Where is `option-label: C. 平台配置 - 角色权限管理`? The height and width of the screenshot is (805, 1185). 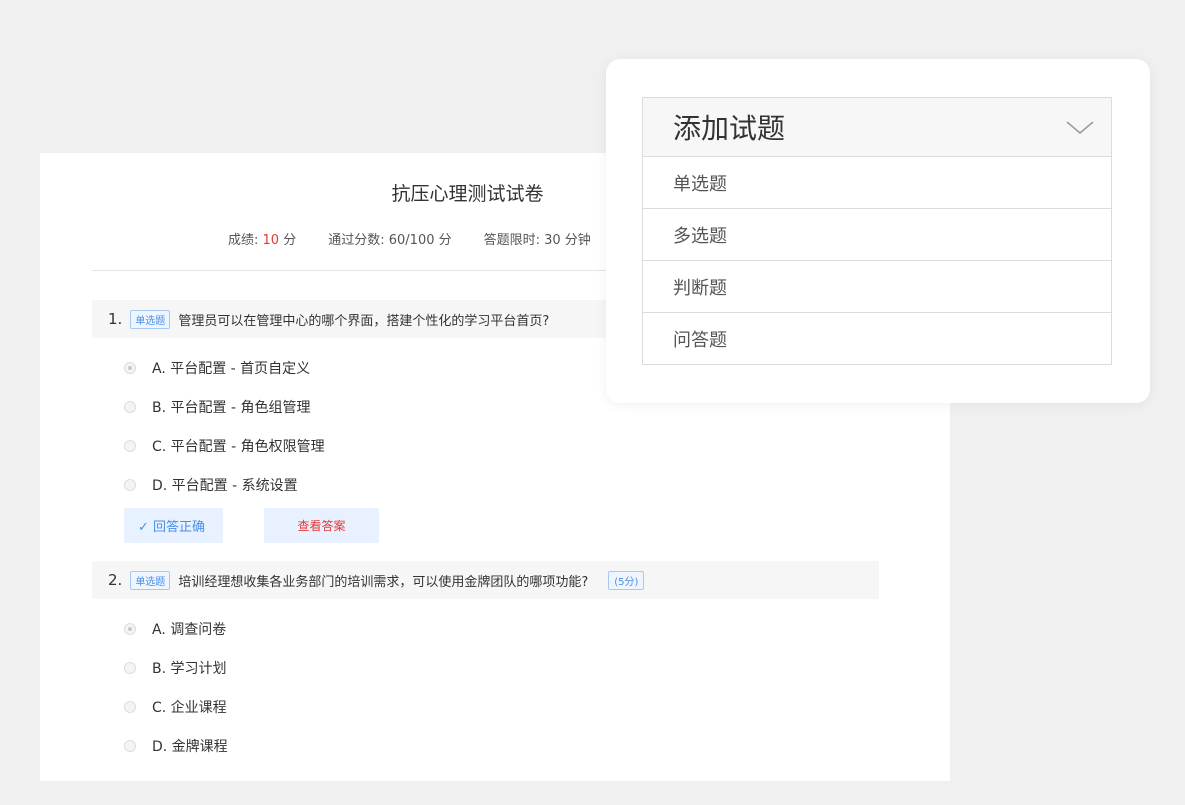 option-label: C. 平台配置 - 角色权限管理 is located at coordinates (238, 447).